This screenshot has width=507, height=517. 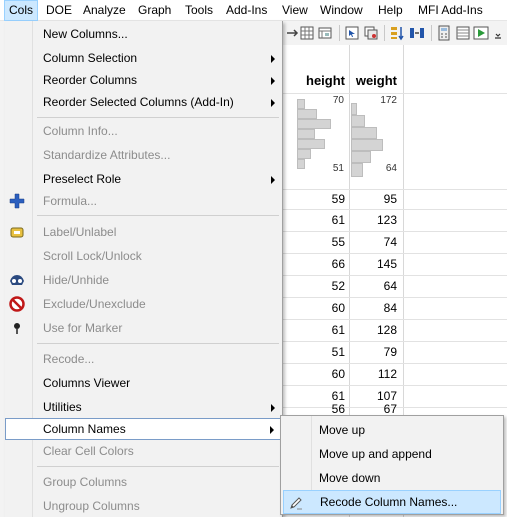 What do you see at coordinates (463, 33) in the screenshot?
I see `table-list-icon` at bounding box center [463, 33].